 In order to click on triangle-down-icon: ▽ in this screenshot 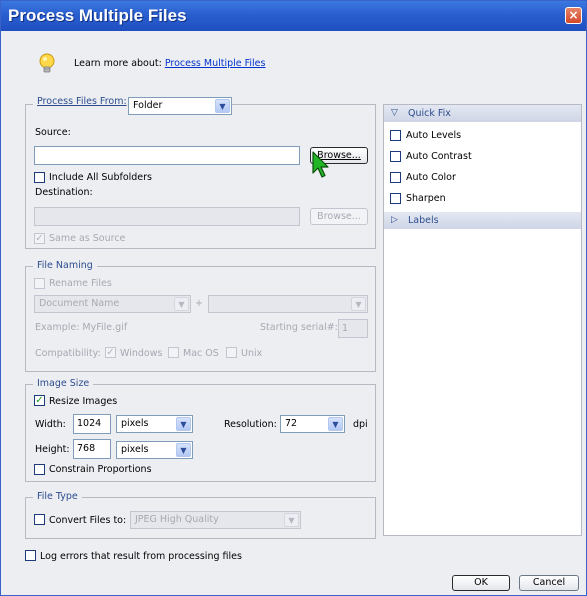, I will do `click(394, 113)`.